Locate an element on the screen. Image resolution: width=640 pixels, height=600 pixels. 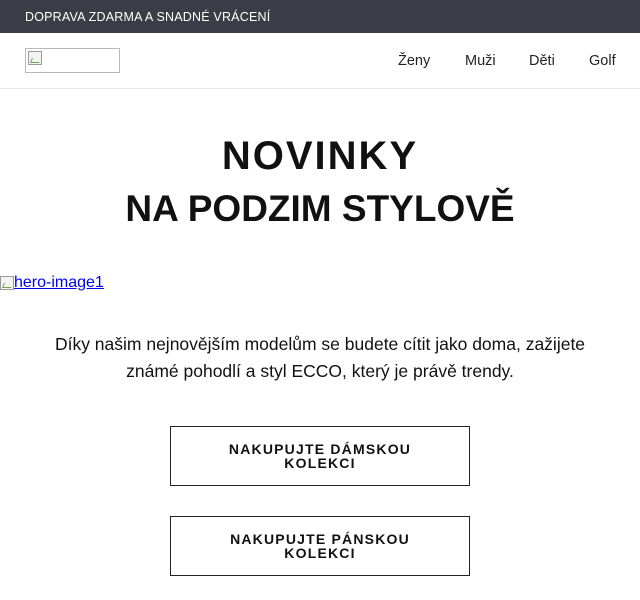
logo-link is located at coordinates (72, 60).